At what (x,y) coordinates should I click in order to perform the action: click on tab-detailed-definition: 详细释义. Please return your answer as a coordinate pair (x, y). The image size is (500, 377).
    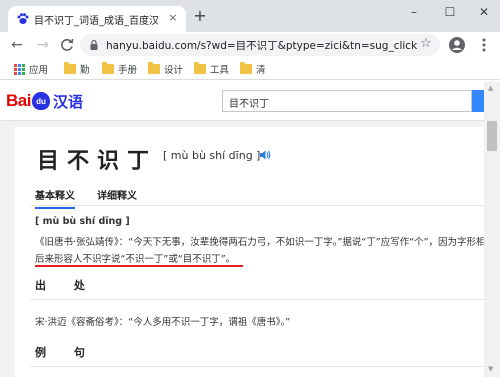
    Looking at the image, I should click on (117, 194).